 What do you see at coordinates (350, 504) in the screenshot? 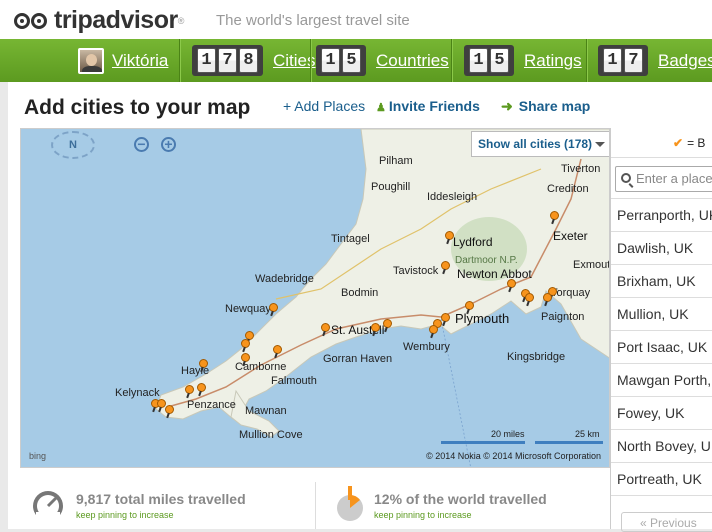
I see `world-pin-icon` at bounding box center [350, 504].